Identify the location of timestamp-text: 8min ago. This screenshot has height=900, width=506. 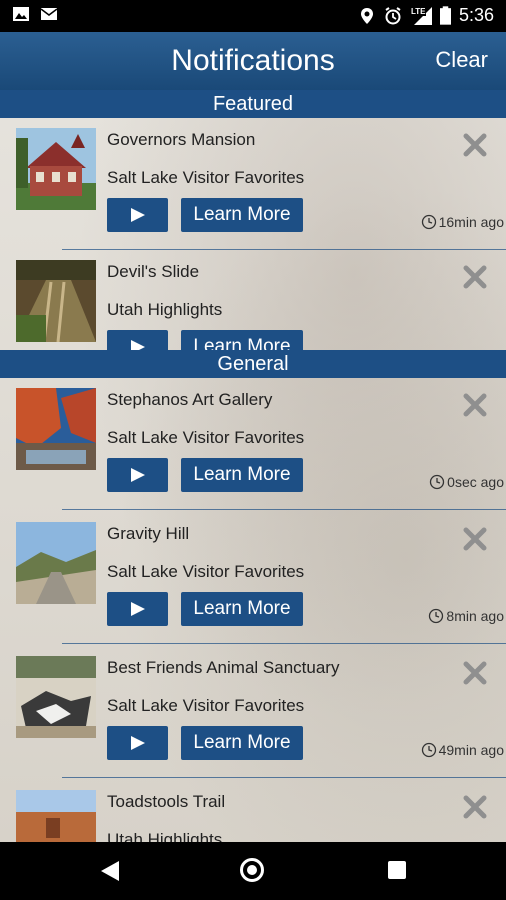
(475, 616).